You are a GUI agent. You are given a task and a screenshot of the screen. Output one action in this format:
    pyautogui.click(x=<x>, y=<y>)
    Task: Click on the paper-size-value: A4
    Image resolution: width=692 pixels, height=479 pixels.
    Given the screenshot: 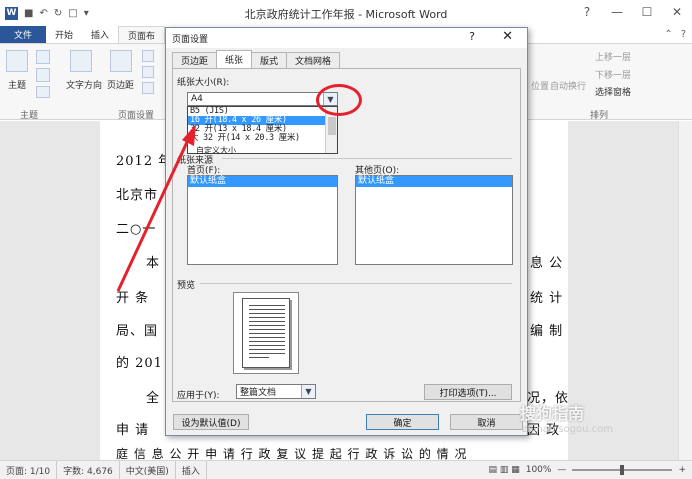 What is the action you would take?
    pyautogui.click(x=197, y=99)
    